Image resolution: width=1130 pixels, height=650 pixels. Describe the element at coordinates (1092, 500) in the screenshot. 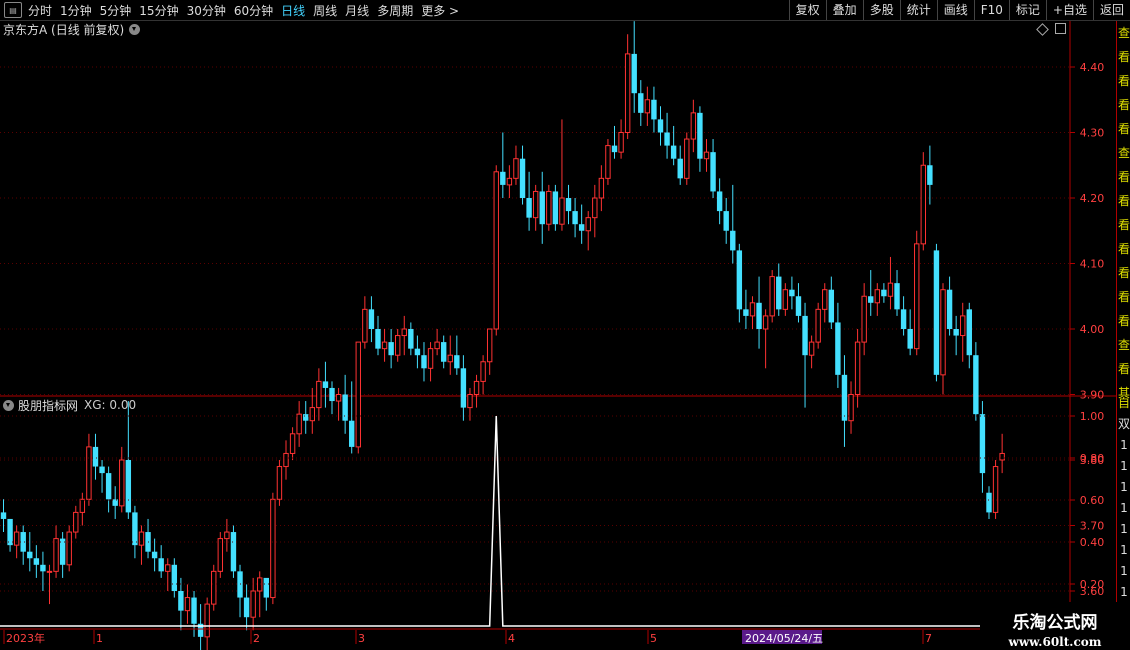

I see `indicator-tick-label: 0.60` at that location.